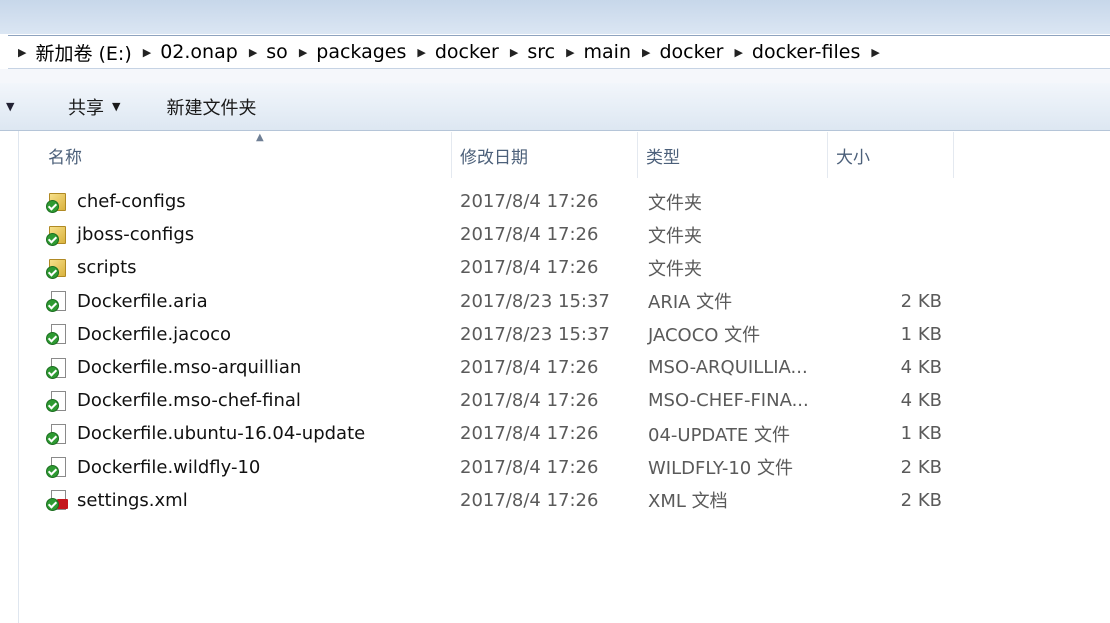 The image size is (1110, 623). What do you see at coordinates (169, 467) in the screenshot?
I see `file-name: Dockerfile.wildfly-10` at bounding box center [169, 467].